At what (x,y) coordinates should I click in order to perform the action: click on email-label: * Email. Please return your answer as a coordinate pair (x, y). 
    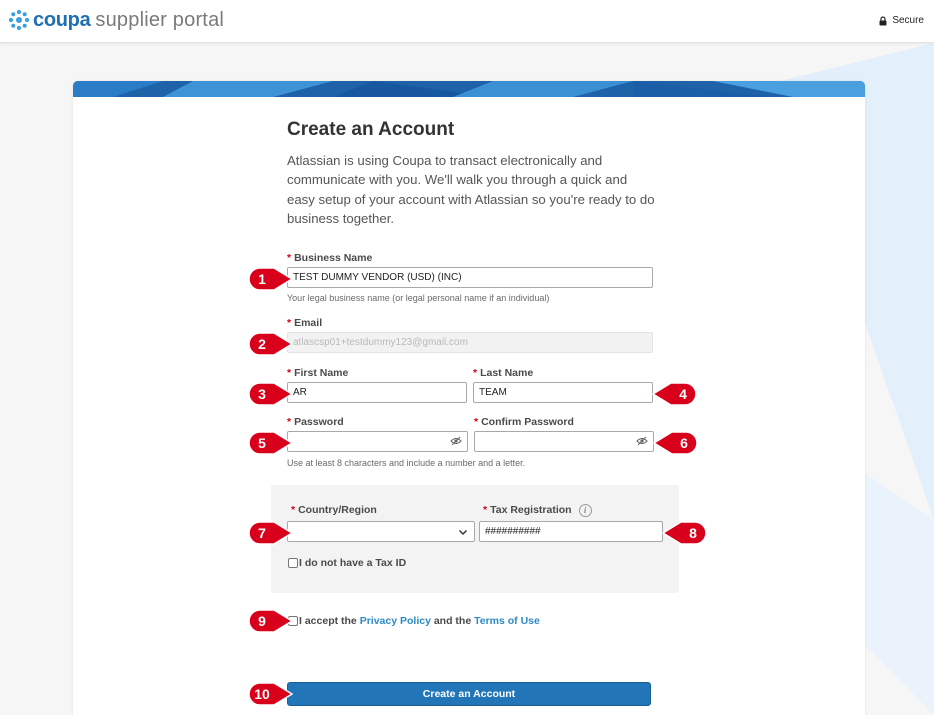
    Looking at the image, I should click on (305, 323).